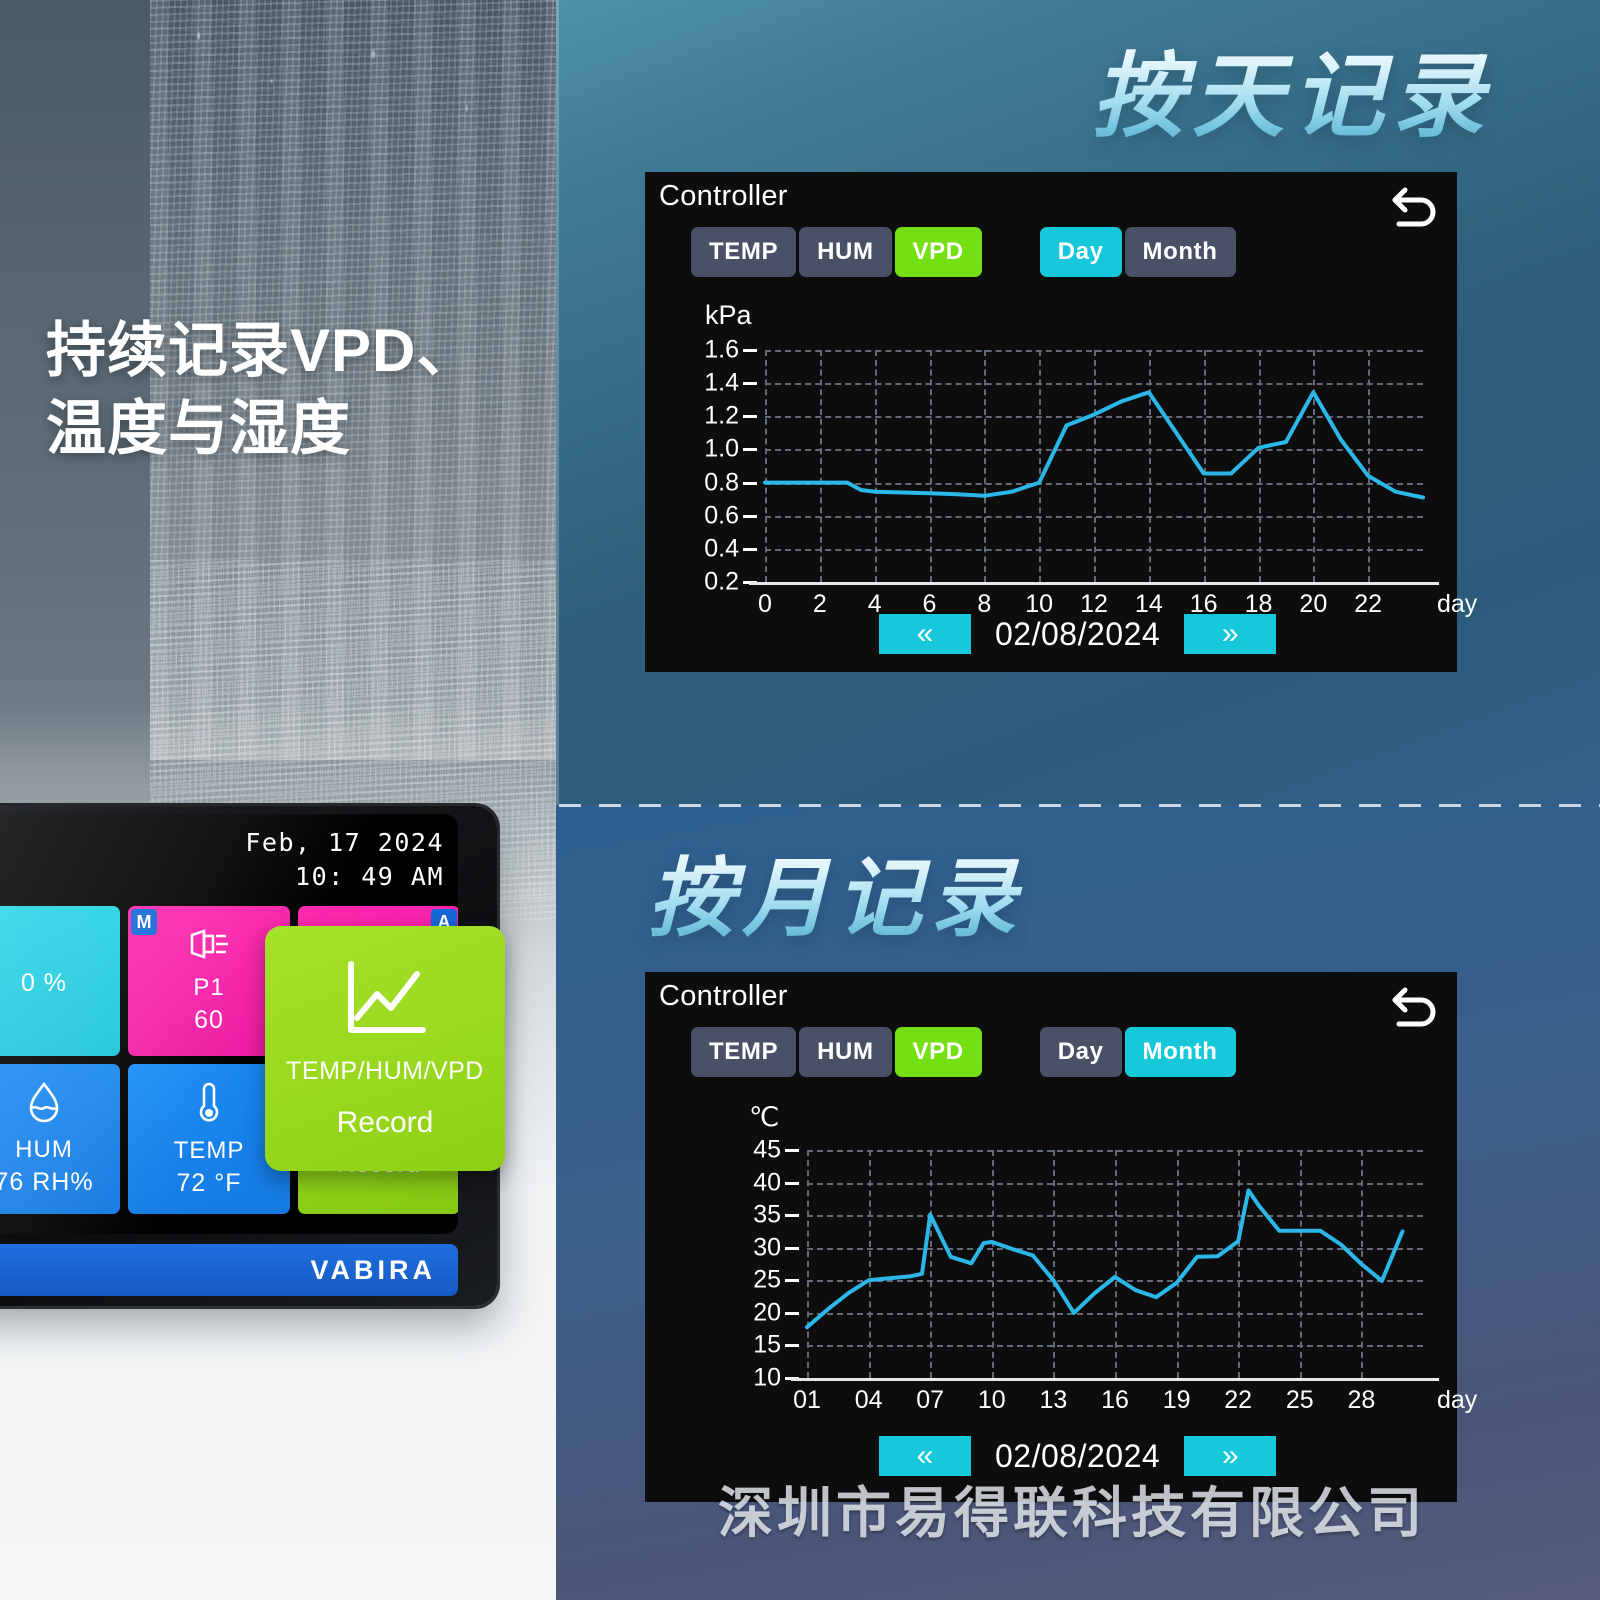 The width and height of the screenshot is (1600, 1600). Describe the element at coordinates (767, 1214) in the screenshot. I see `y-tick-label: 35` at that location.